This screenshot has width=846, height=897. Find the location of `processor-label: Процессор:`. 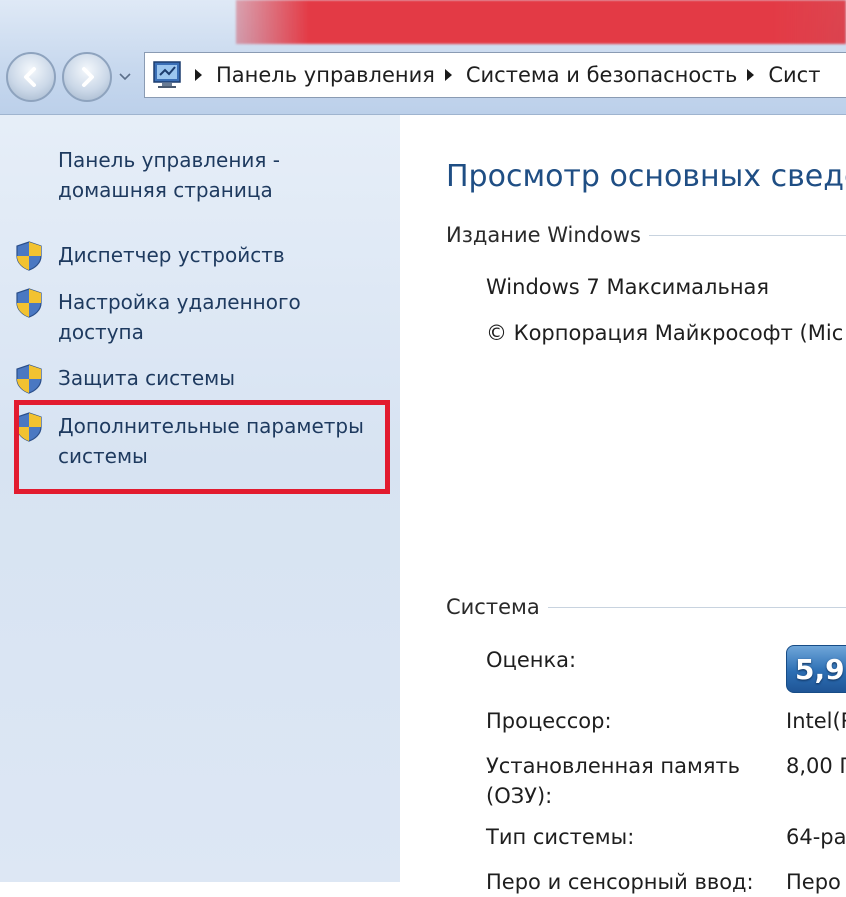

processor-label: Процессор: is located at coordinates (549, 721).